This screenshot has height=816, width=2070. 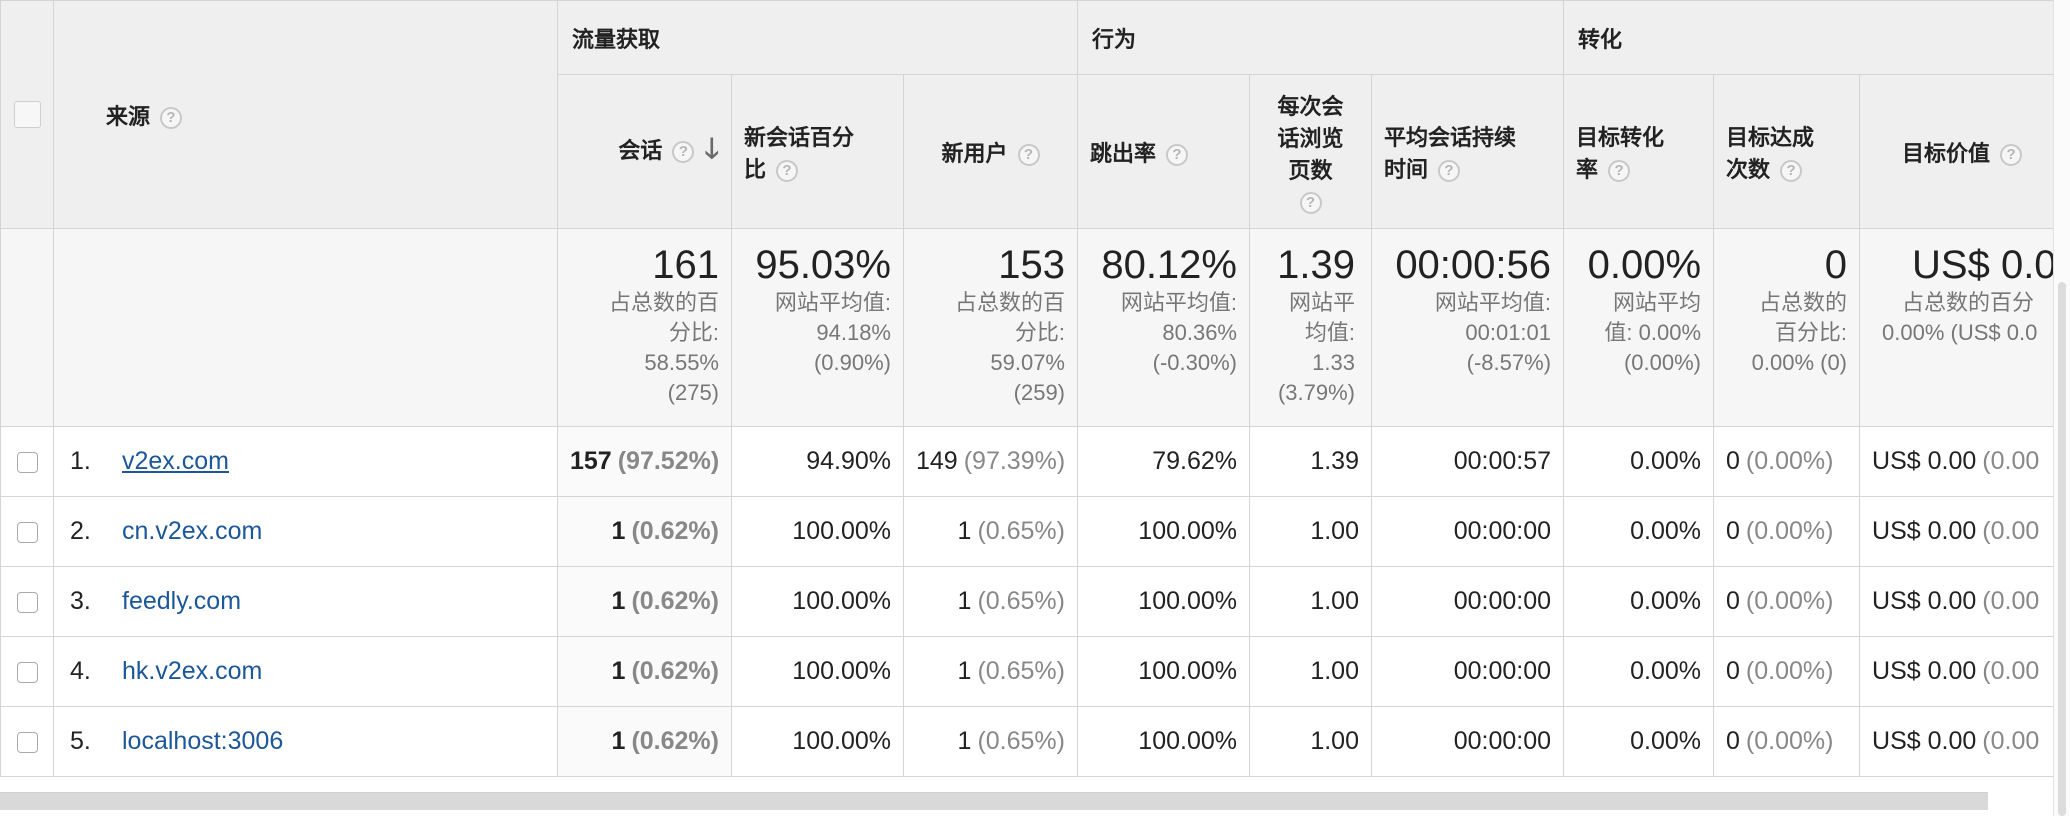 What do you see at coordinates (1644, 265) in the screenshot?
I see `summary-value: 0.00%` at bounding box center [1644, 265].